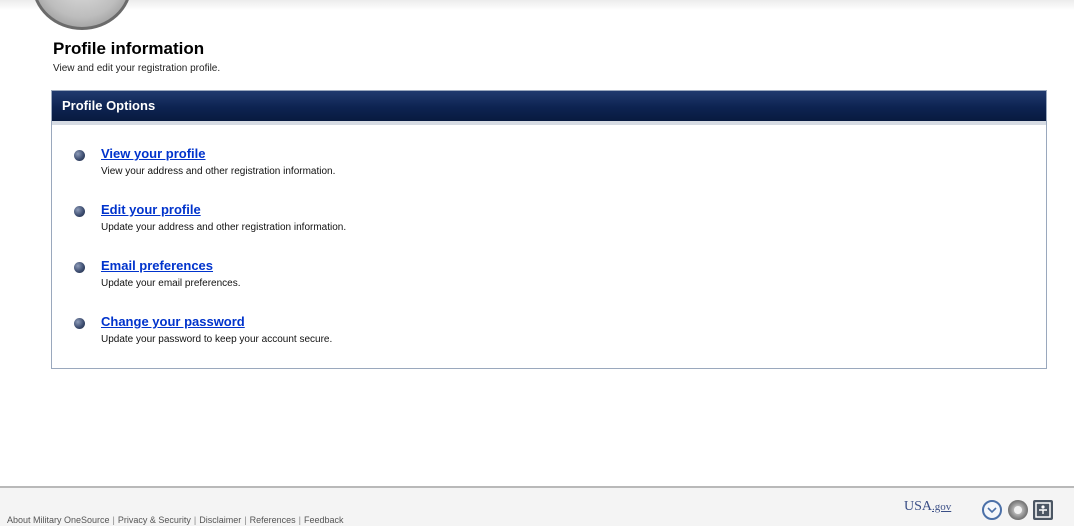 The height and width of the screenshot is (526, 1074). What do you see at coordinates (151, 209) in the screenshot?
I see `edit-profile-link: Edit your profile` at bounding box center [151, 209].